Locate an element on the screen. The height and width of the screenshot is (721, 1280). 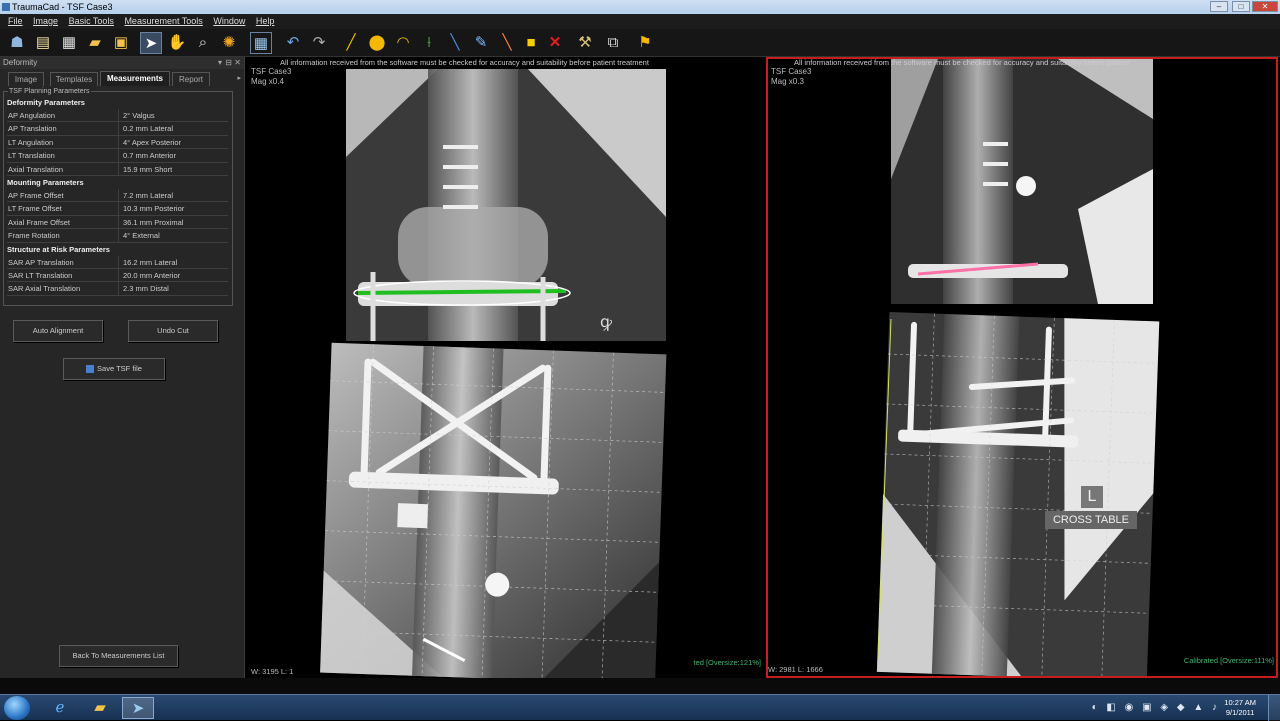
redo-icon: ↷ is located at coordinates (319, 43).